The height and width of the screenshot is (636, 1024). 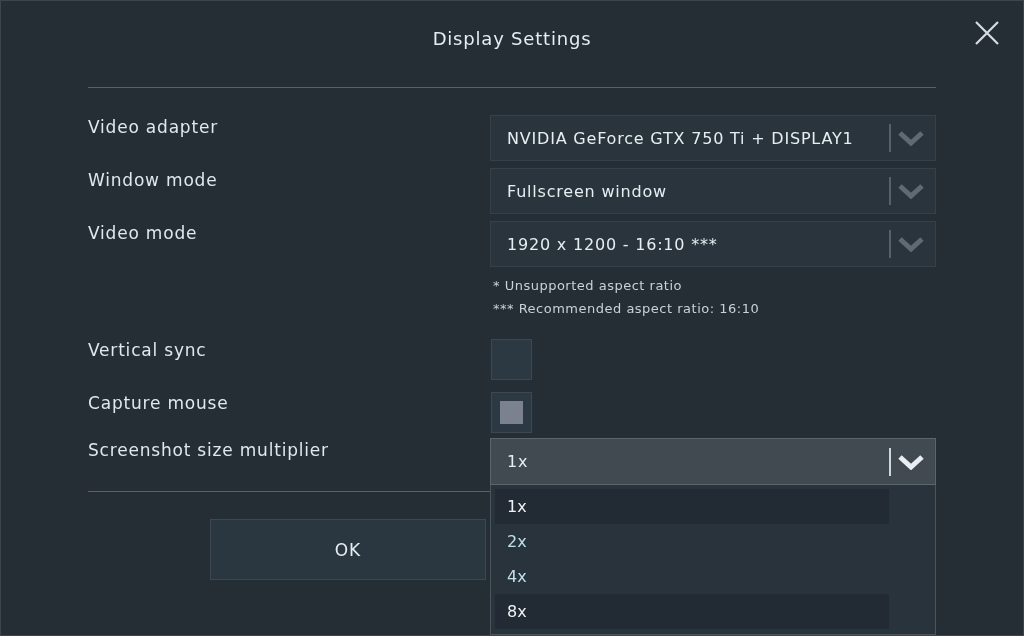 I want to click on setting-label: Vertical sync, so click(x=148, y=349).